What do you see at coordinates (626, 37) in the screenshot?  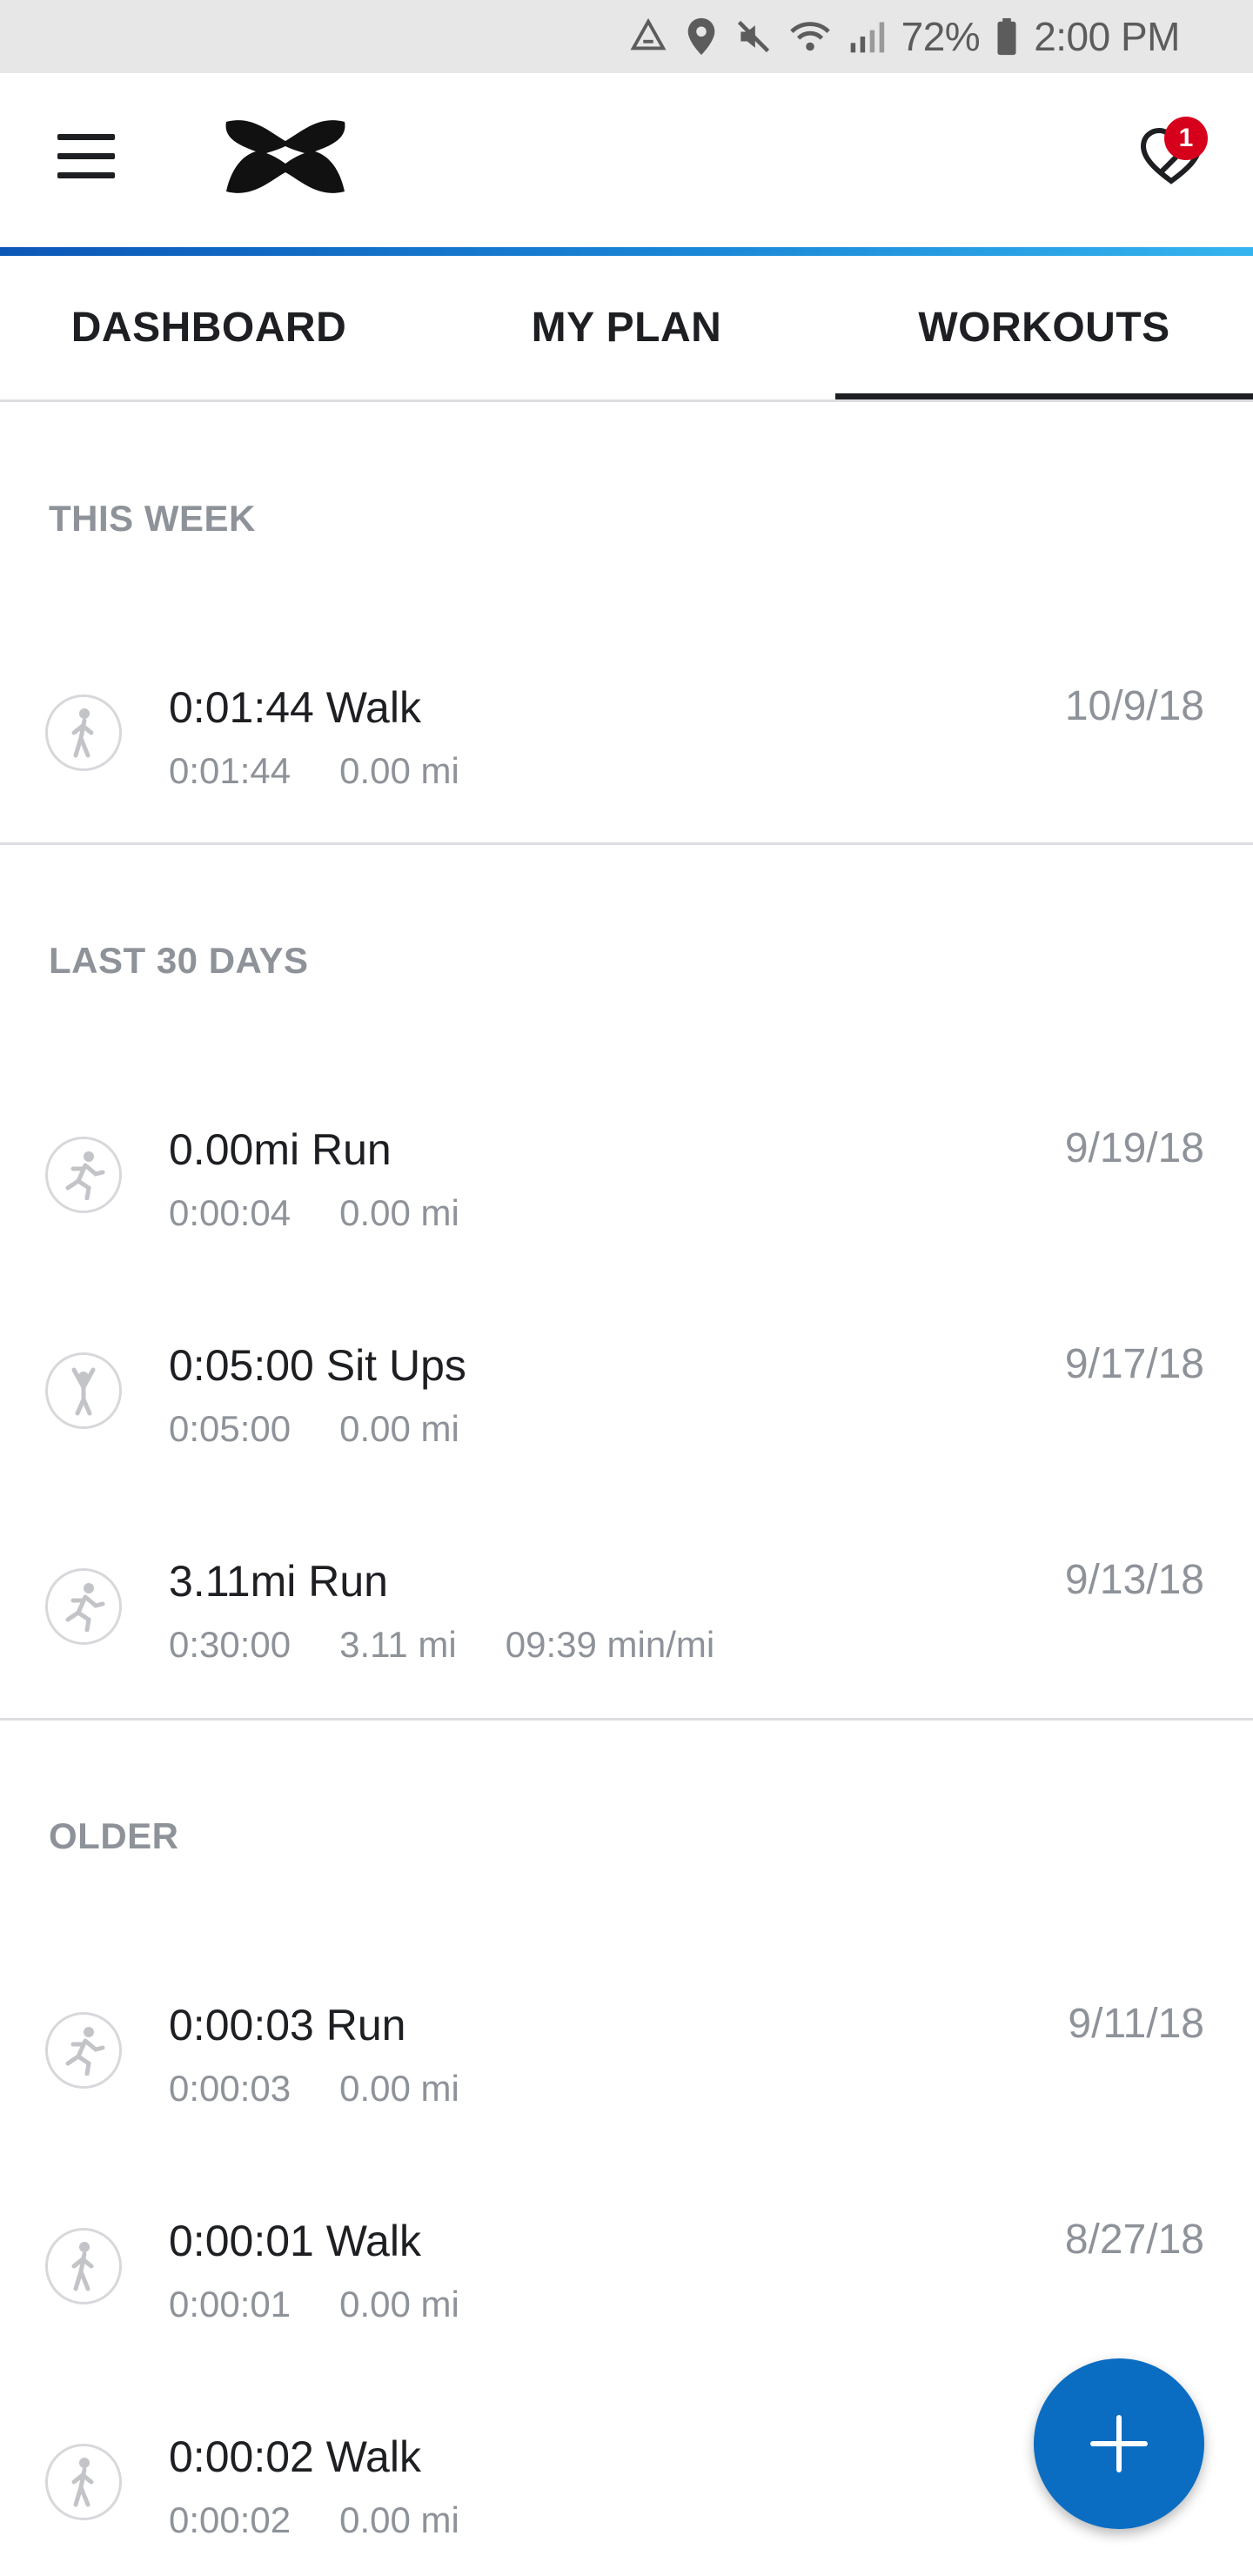 I see `status-bar: 72% 2:00 PM` at bounding box center [626, 37].